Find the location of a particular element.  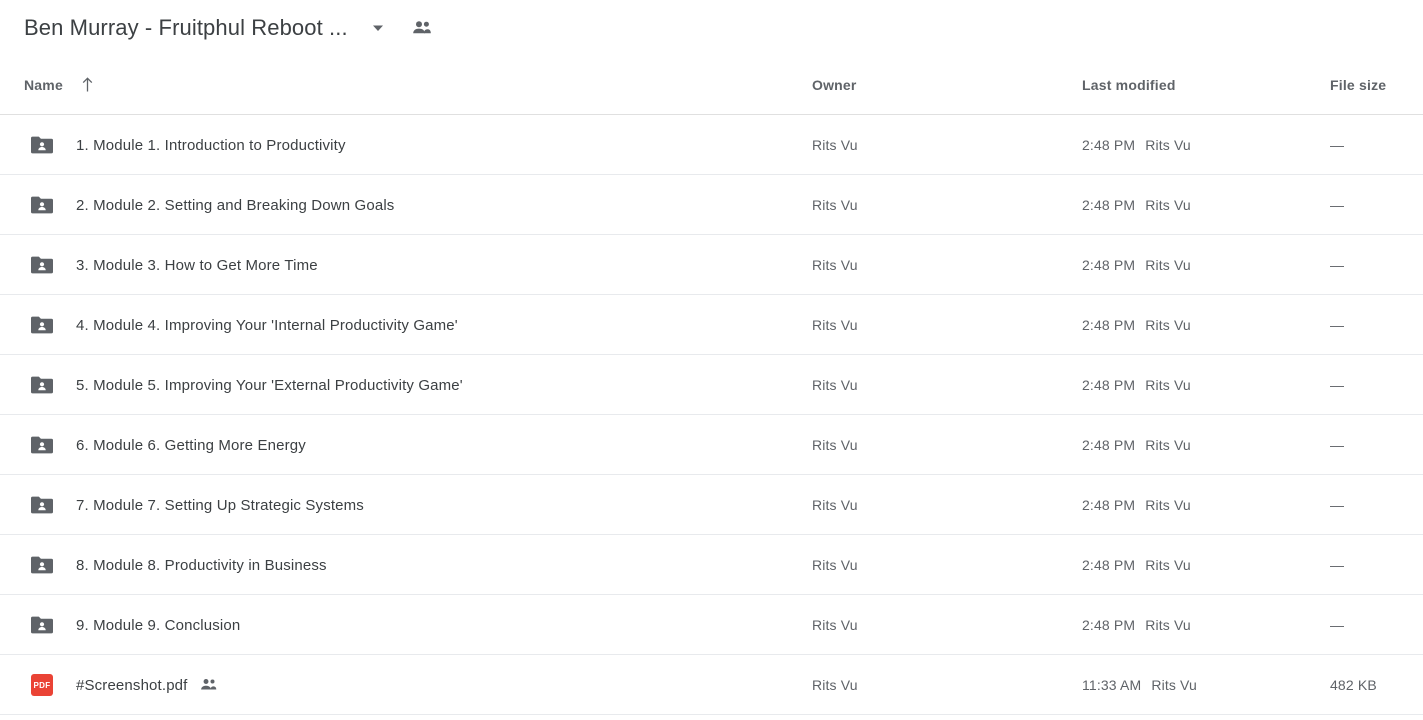

file-name-label: 9. Module 9. Conclusion is located at coordinates (158, 625).